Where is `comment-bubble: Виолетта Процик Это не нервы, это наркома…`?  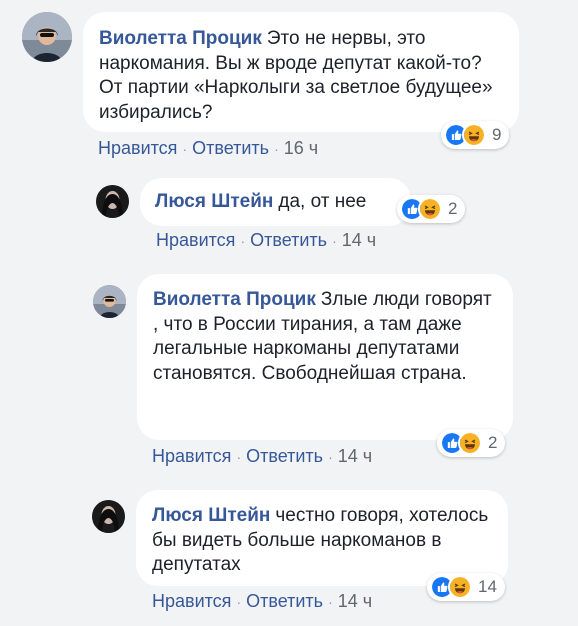
comment-bubble: Виолетта Процик Это не нервы, это наркома… is located at coordinates (301, 72).